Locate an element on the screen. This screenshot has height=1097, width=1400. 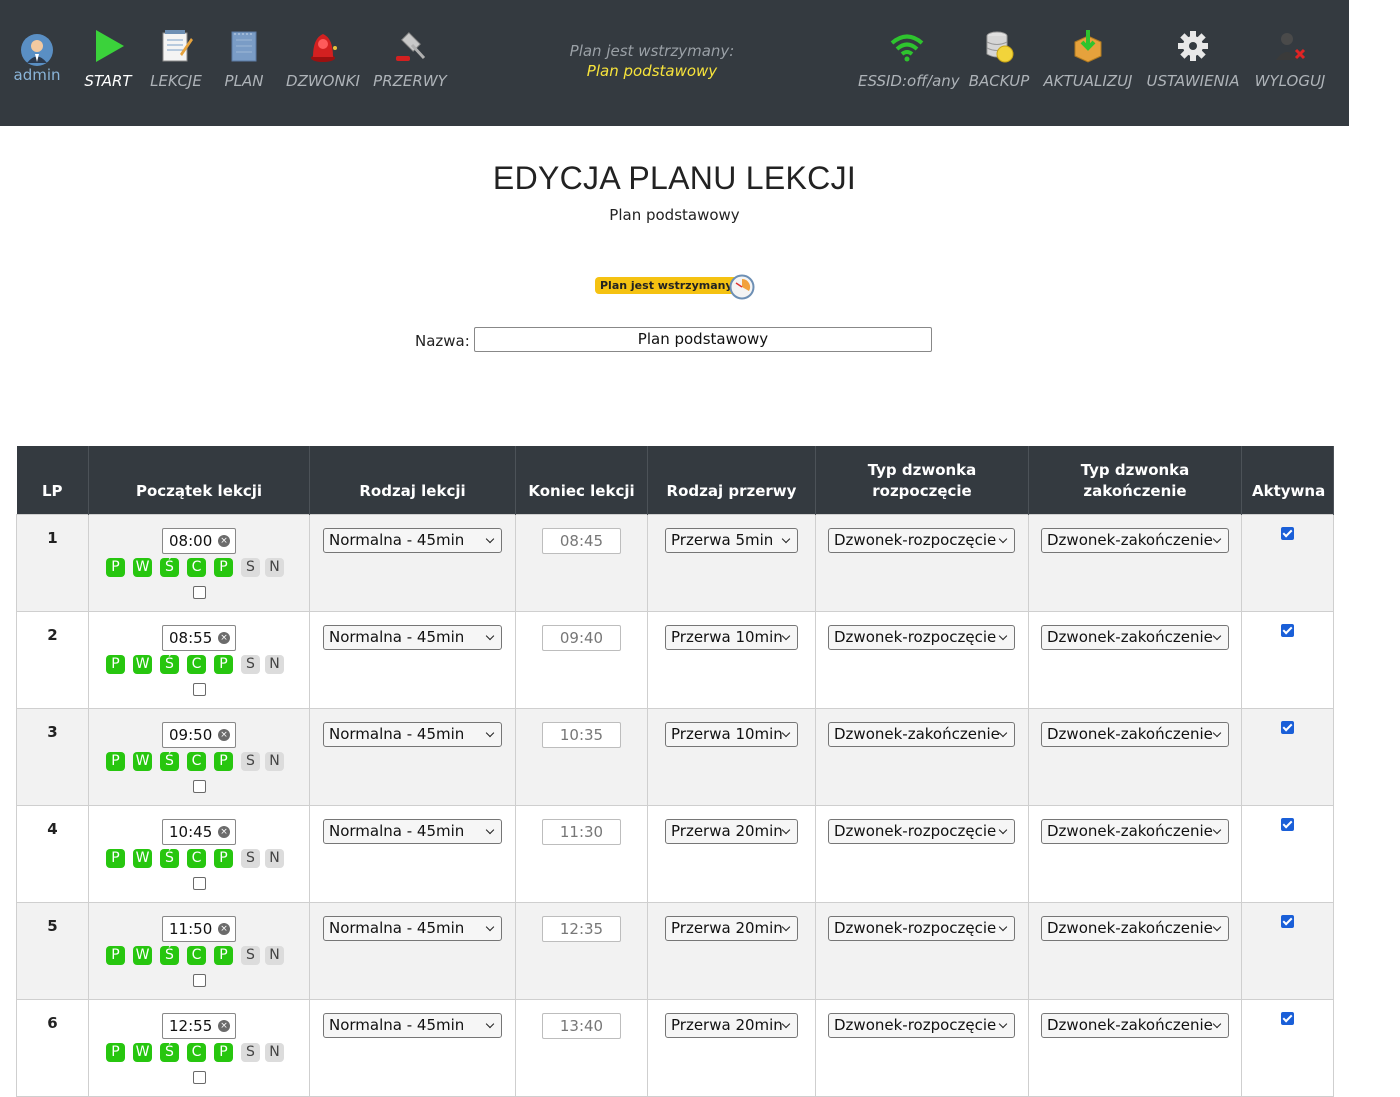
nav-essid-label: ESSID:off/any is located at coordinates (909, 81).